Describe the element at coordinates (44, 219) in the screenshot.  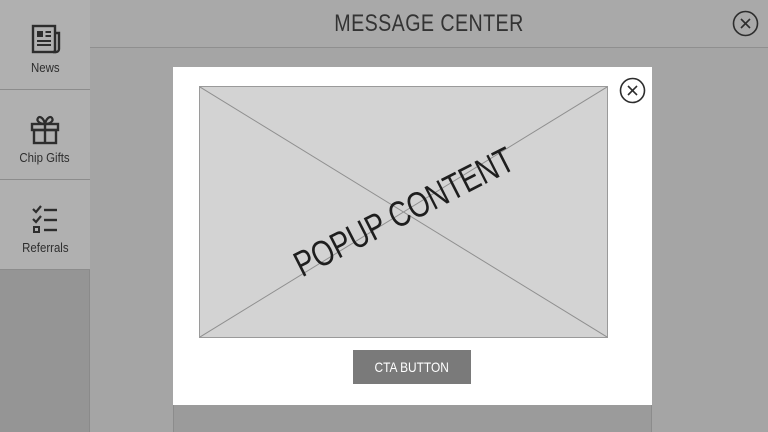
I see `checklist-icon` at that location.